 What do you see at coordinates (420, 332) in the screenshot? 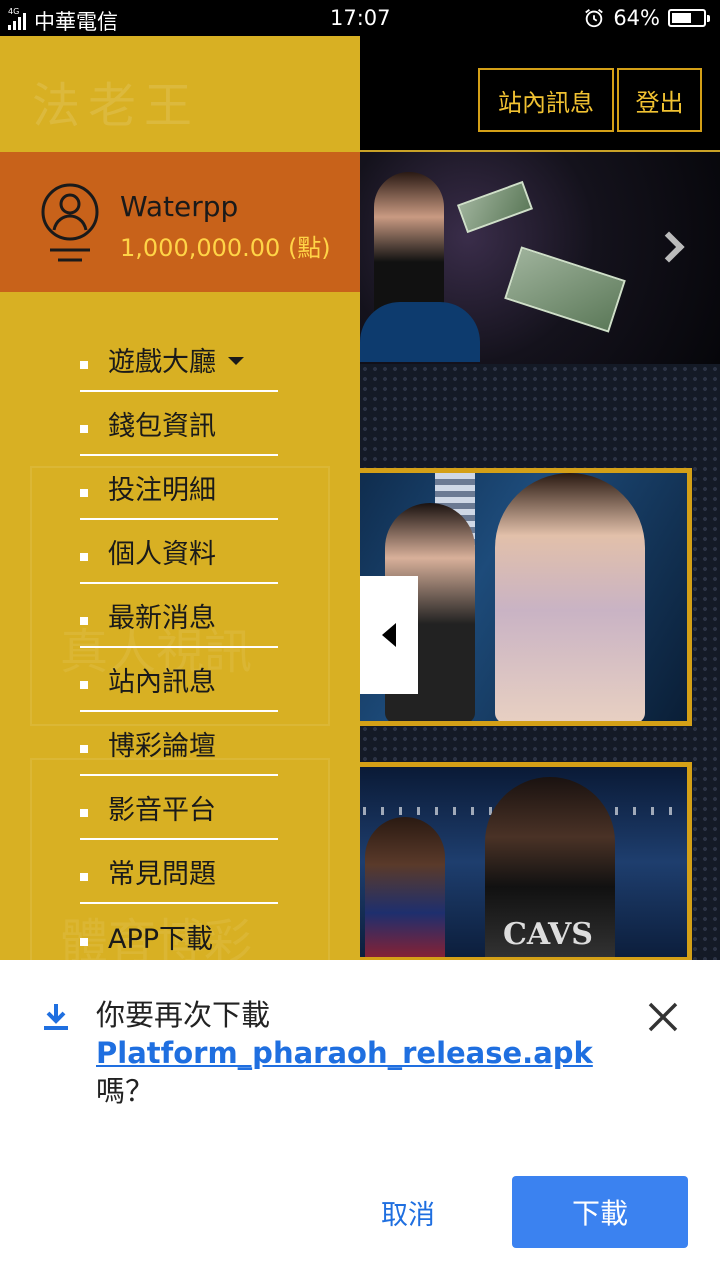
I see `casino-table-image` at bounding box center [420, 332].